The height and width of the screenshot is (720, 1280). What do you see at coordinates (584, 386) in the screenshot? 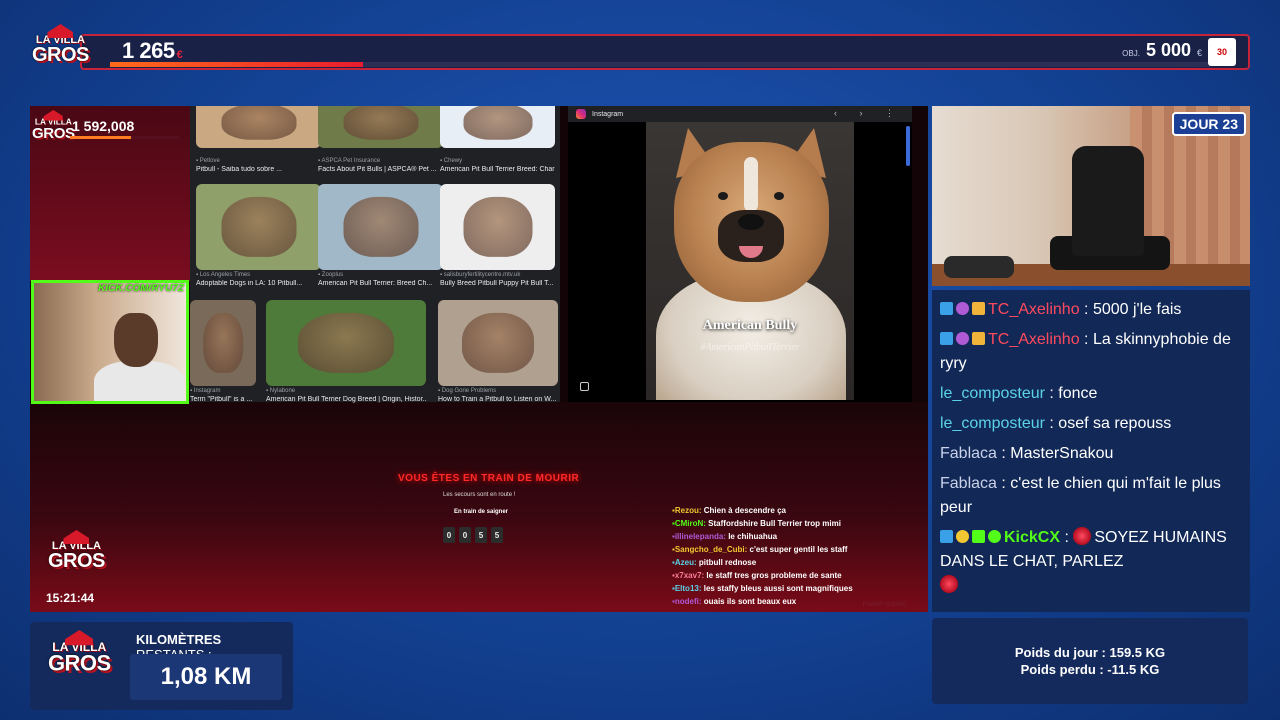
I see `lens-icon` at bounding box center [584, 386].